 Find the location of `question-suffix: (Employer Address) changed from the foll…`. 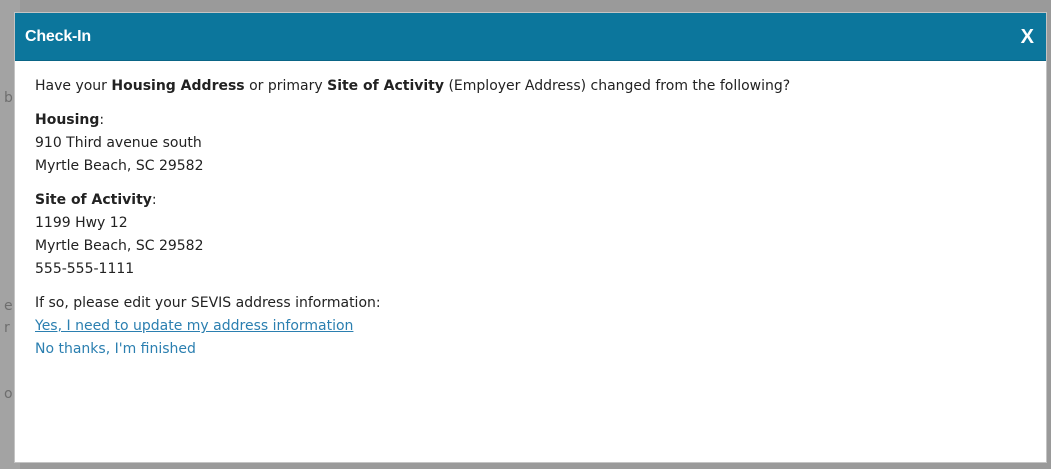

question-suffix: (Employer Address) changed from the foll… is located at coordinates (617, 86).